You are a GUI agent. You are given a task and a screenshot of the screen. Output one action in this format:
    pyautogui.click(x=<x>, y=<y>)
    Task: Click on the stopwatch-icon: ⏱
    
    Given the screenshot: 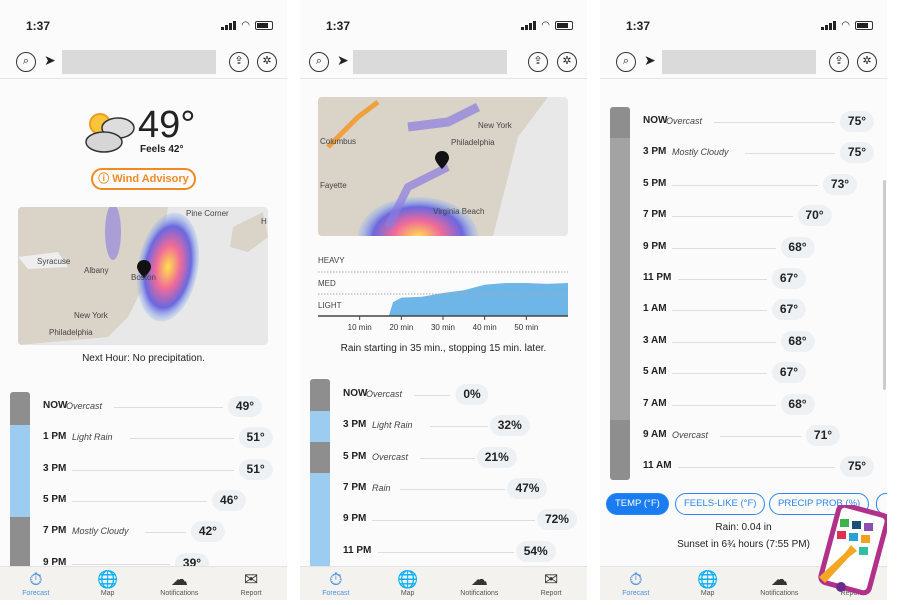 What is the action you would take?
    pyautogui.click(x=36, y=579)
    